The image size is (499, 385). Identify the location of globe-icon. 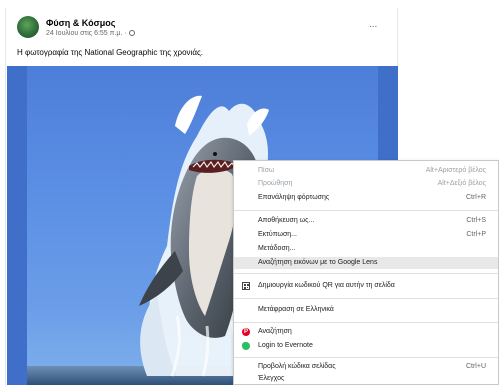
(131, 33).